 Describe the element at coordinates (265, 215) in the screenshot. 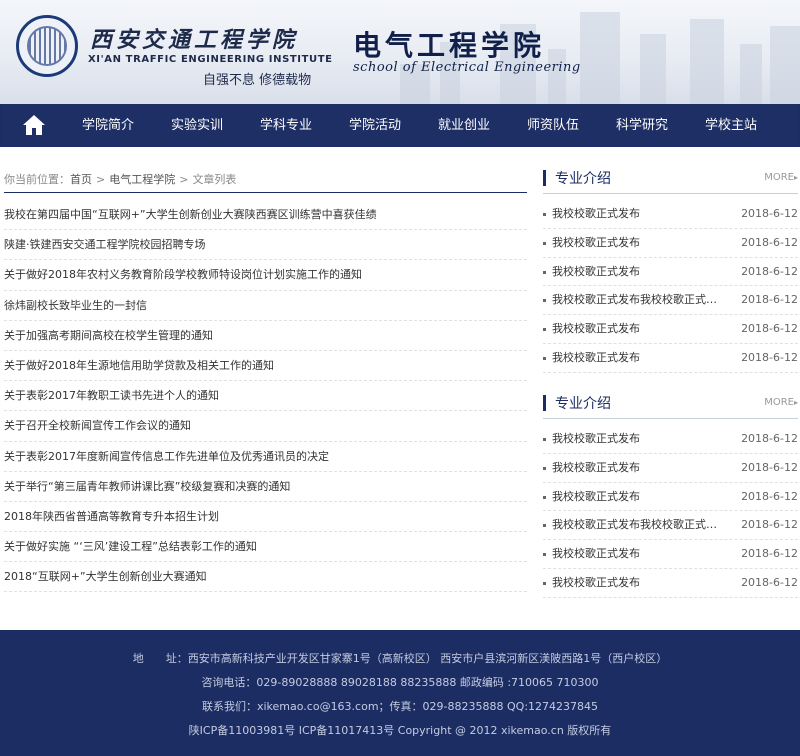

I see `article-link: 我校在第四届中国“互联网+”大学生创新创业大赛陕西赛区训练营中喜获佳绩` at that location.